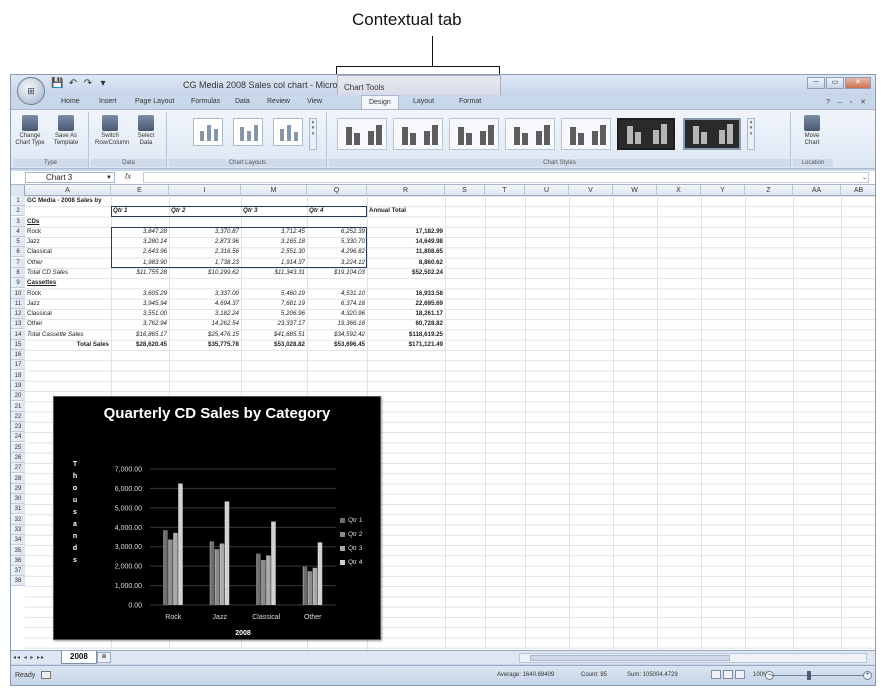  I want to click on row-header: 14, so click(18, 334).